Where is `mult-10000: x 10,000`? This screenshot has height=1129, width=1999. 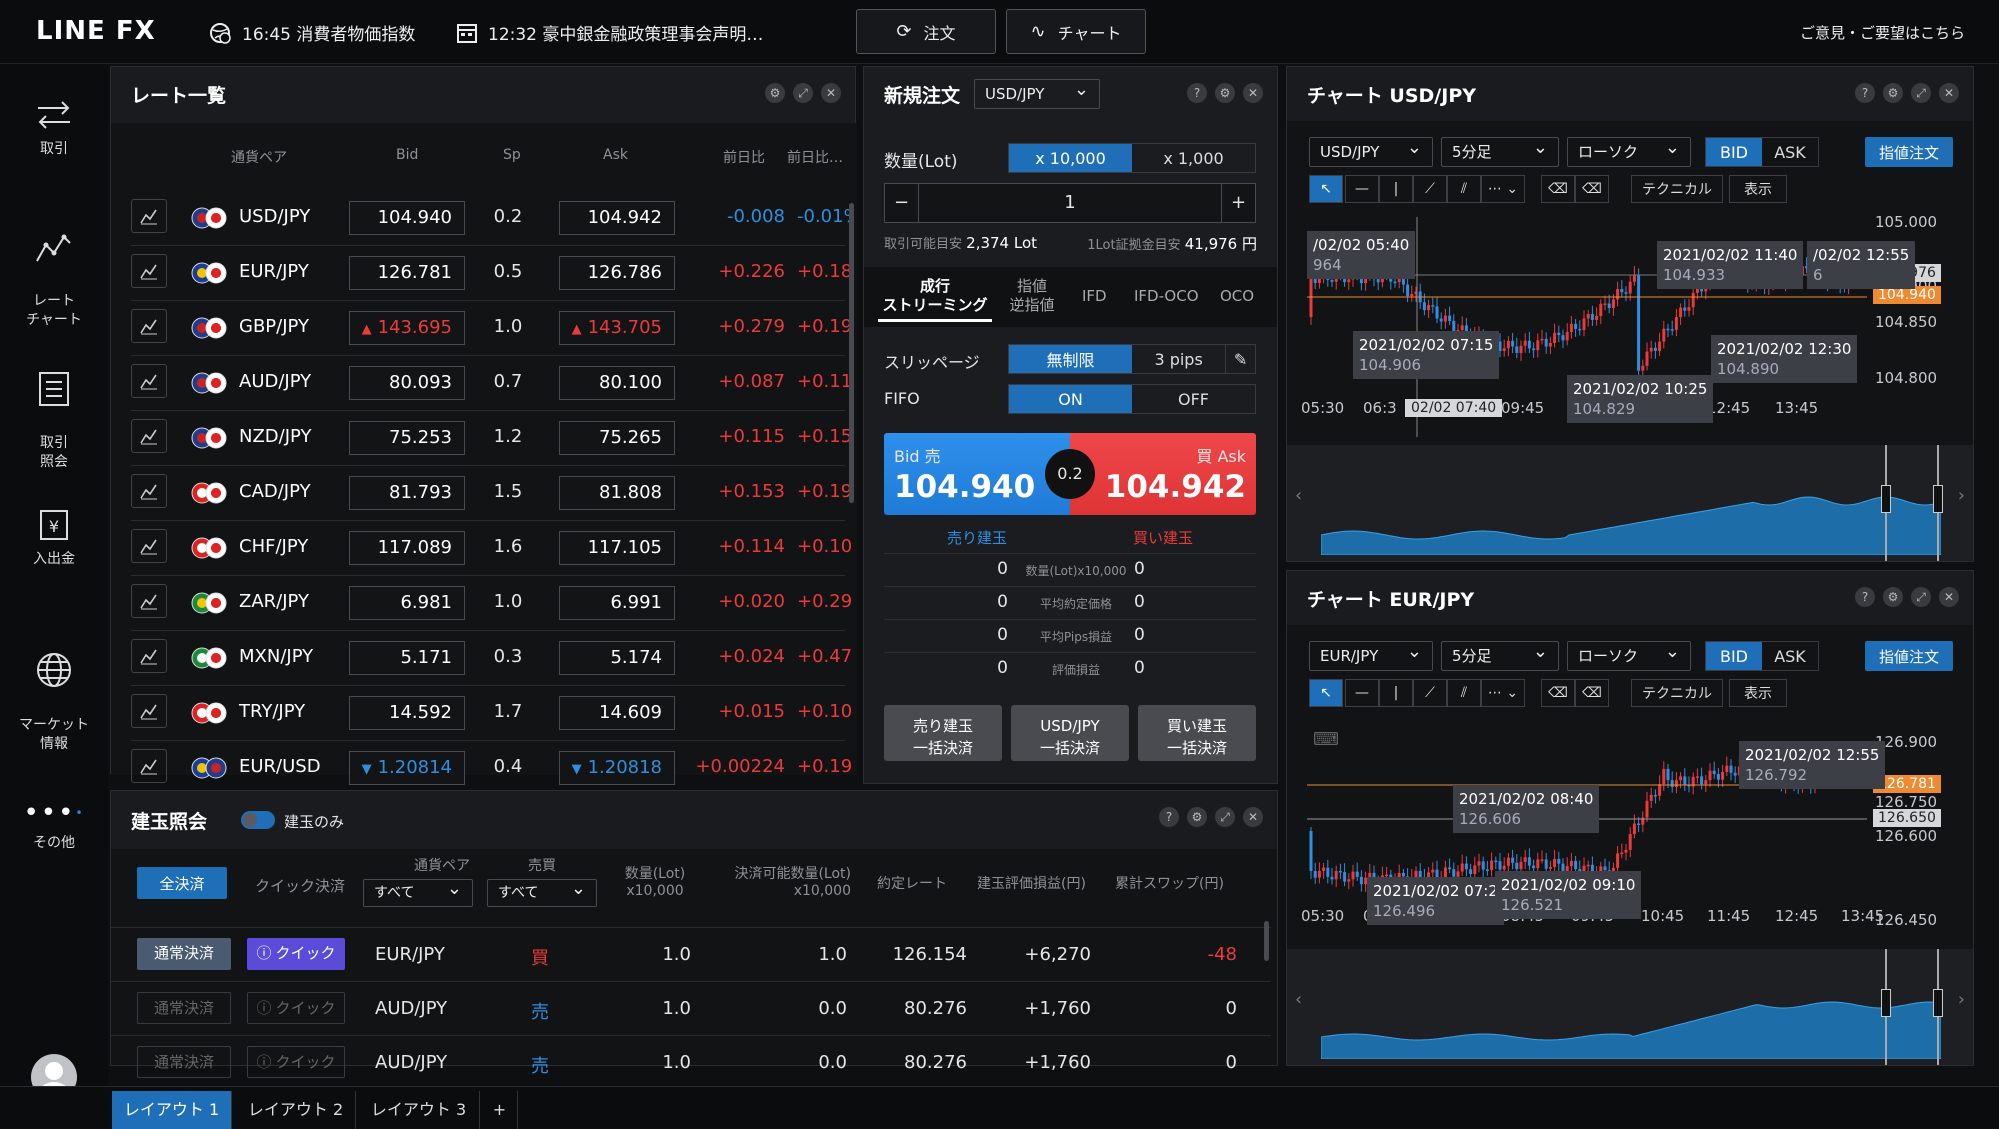 mult-10000: x 10,000 is located at coordinates (1070, 158).